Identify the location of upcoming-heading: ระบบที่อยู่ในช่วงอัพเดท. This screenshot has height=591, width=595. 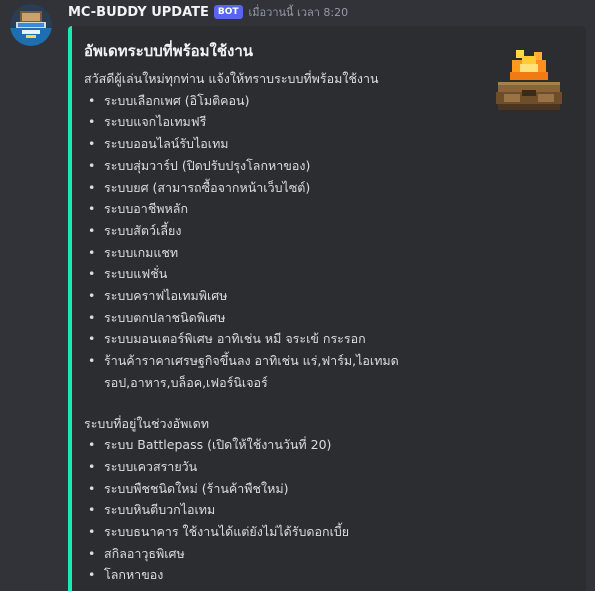
(146, 423).